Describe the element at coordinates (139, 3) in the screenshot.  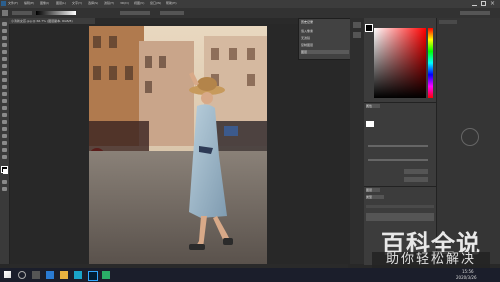
I see `menu-item-view: 视图(V)` at that location.